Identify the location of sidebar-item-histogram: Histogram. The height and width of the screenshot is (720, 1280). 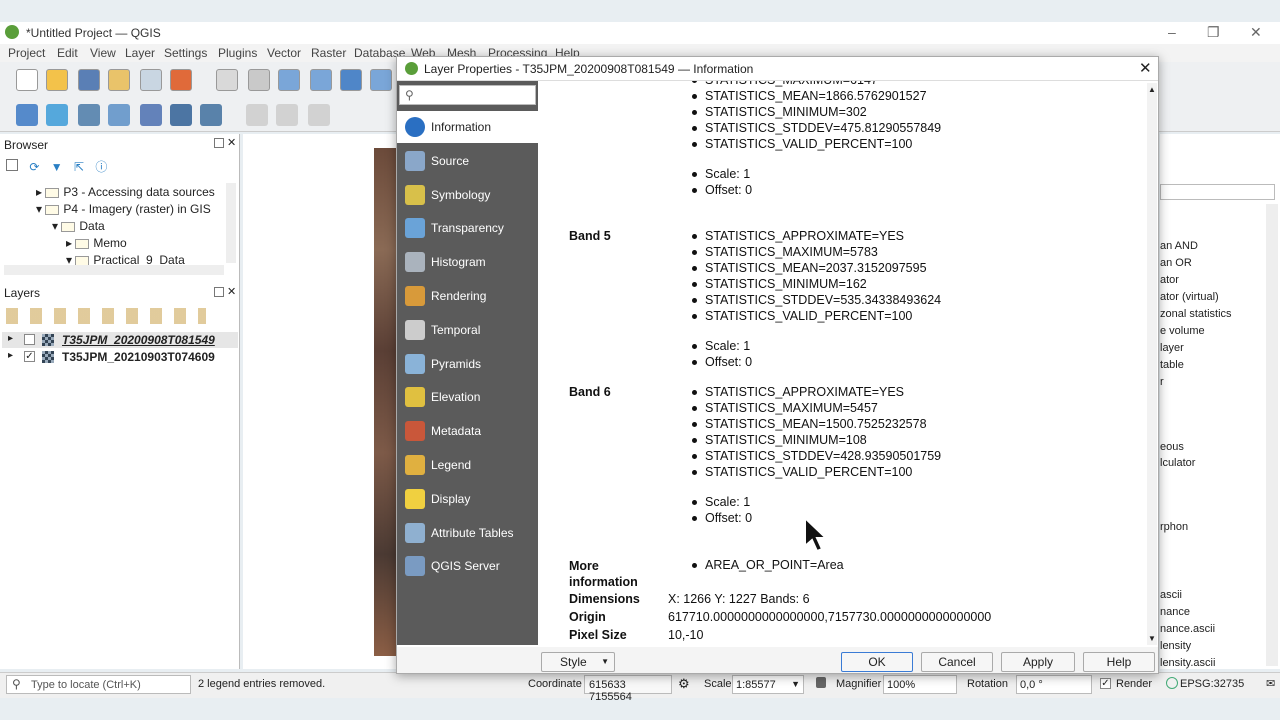
(467, 262).